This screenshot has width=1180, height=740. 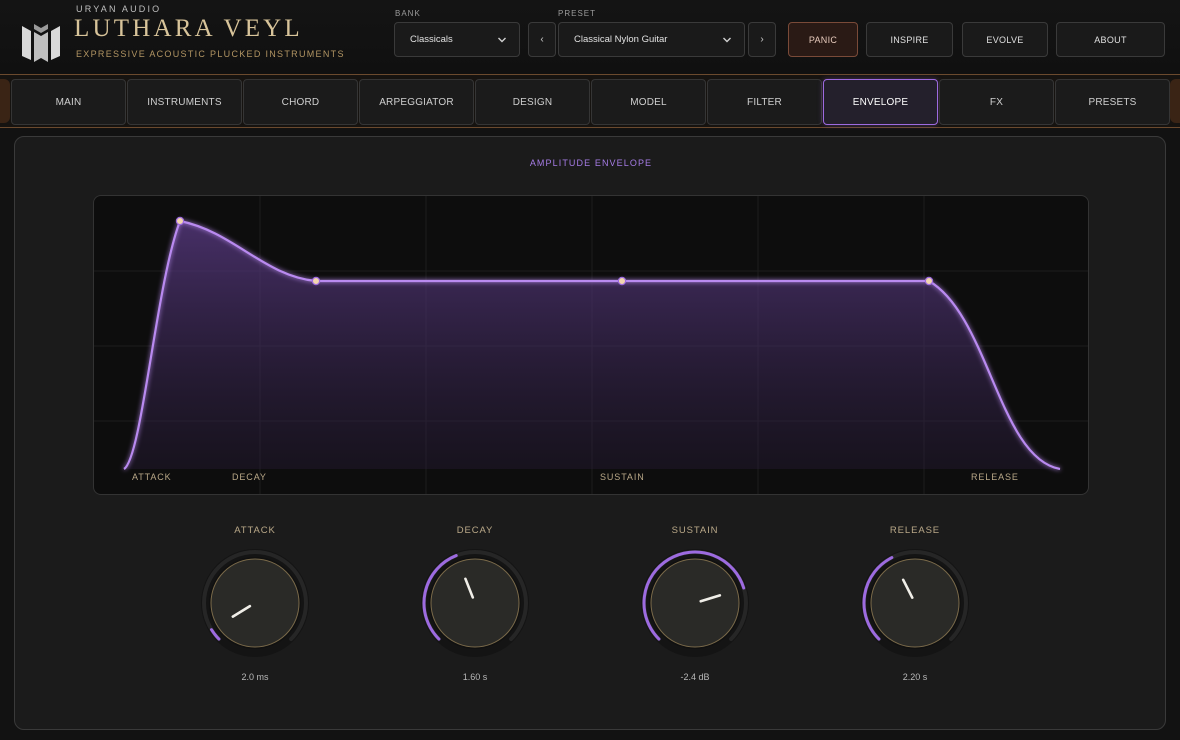 I want to click on tab-arpeggiator: ARPEGGIATOR, so click(x=416, y=102).